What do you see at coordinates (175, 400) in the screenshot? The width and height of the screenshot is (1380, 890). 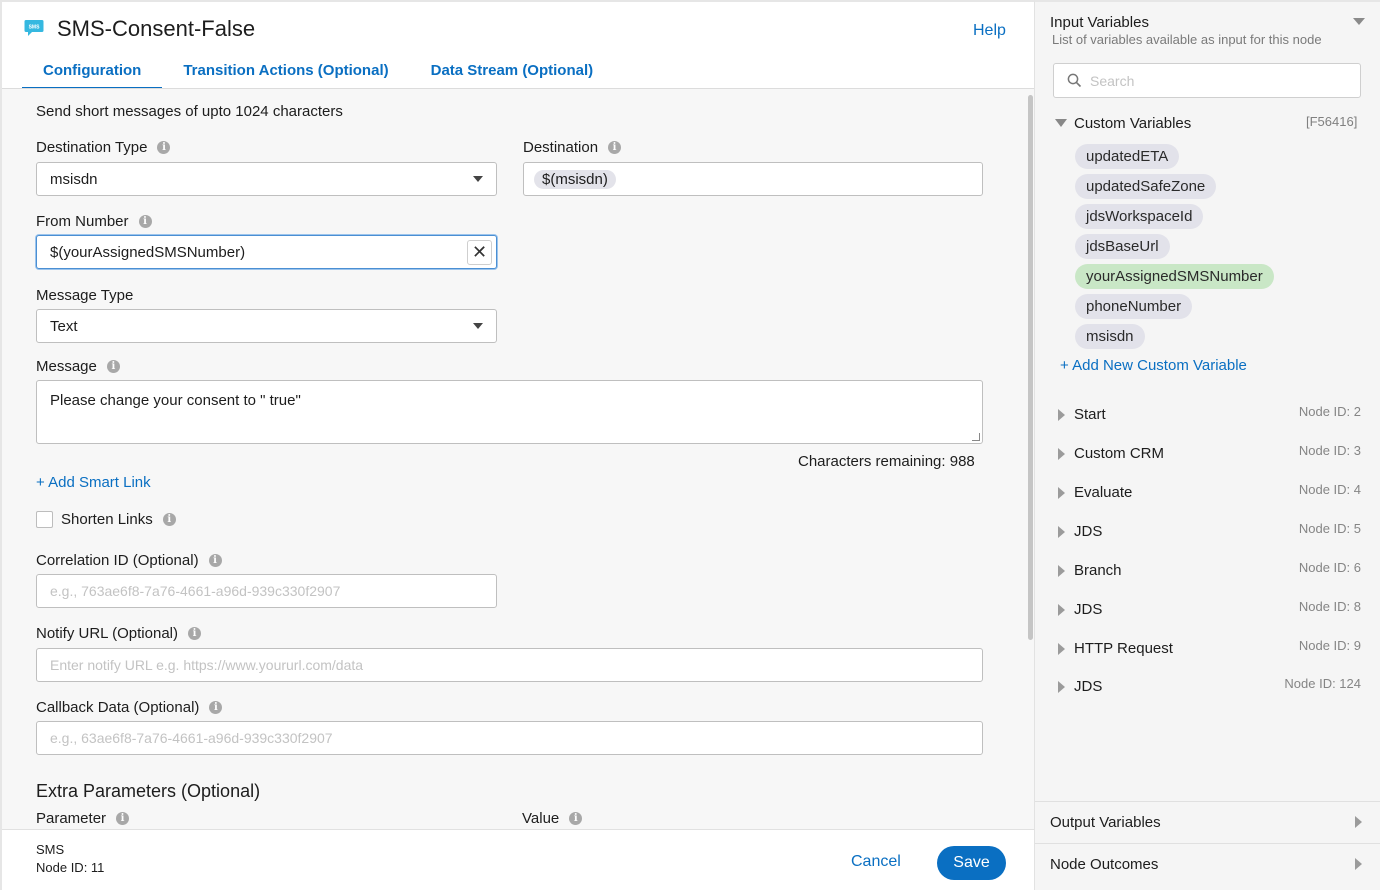 I see `message-value: Please change your consent to " true"` at bounding box center [175, 400].